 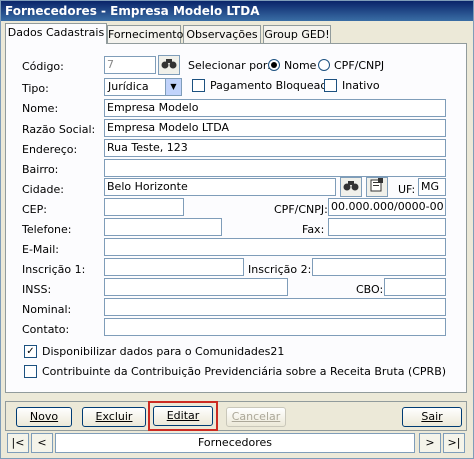 I want to click on nome-label: Nome:, so click(x=40, y=108).